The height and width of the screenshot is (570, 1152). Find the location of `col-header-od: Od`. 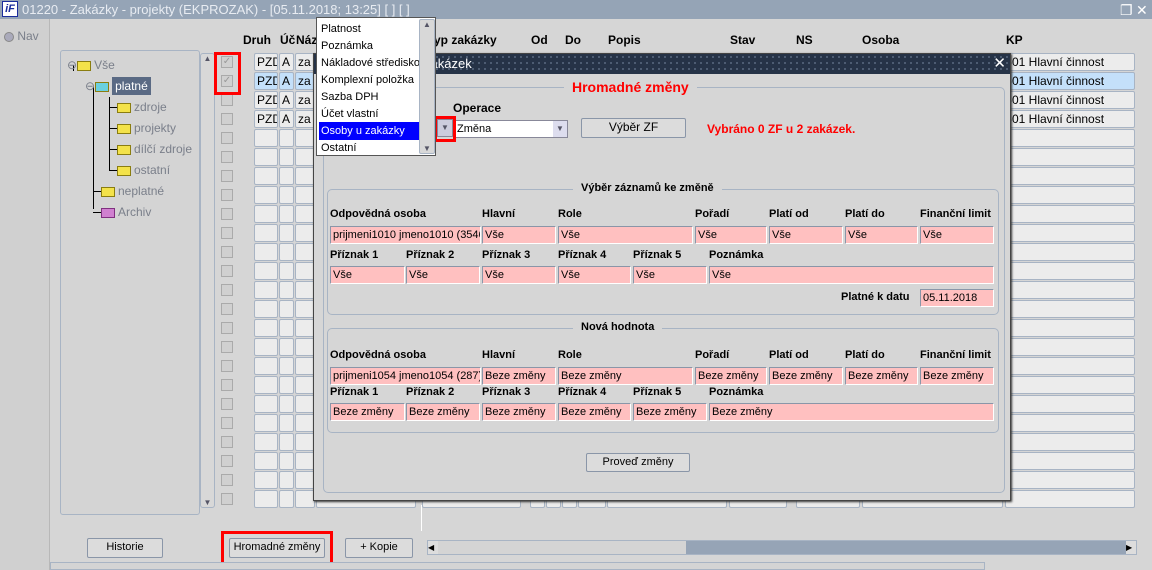

col-header-od: Od is located at coordinates (539, 40).